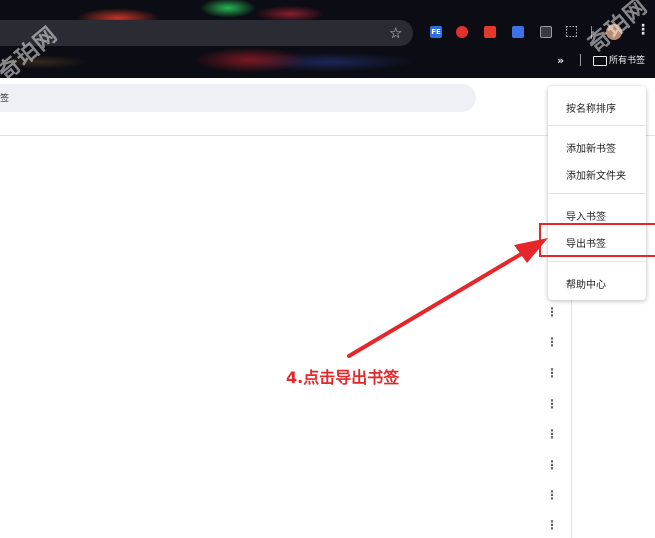 The image size is (655, 538). What do you see at coordinates (447, 298) in the screenshot?
I see `annotation-arrow` at bounding box center [447, 298].